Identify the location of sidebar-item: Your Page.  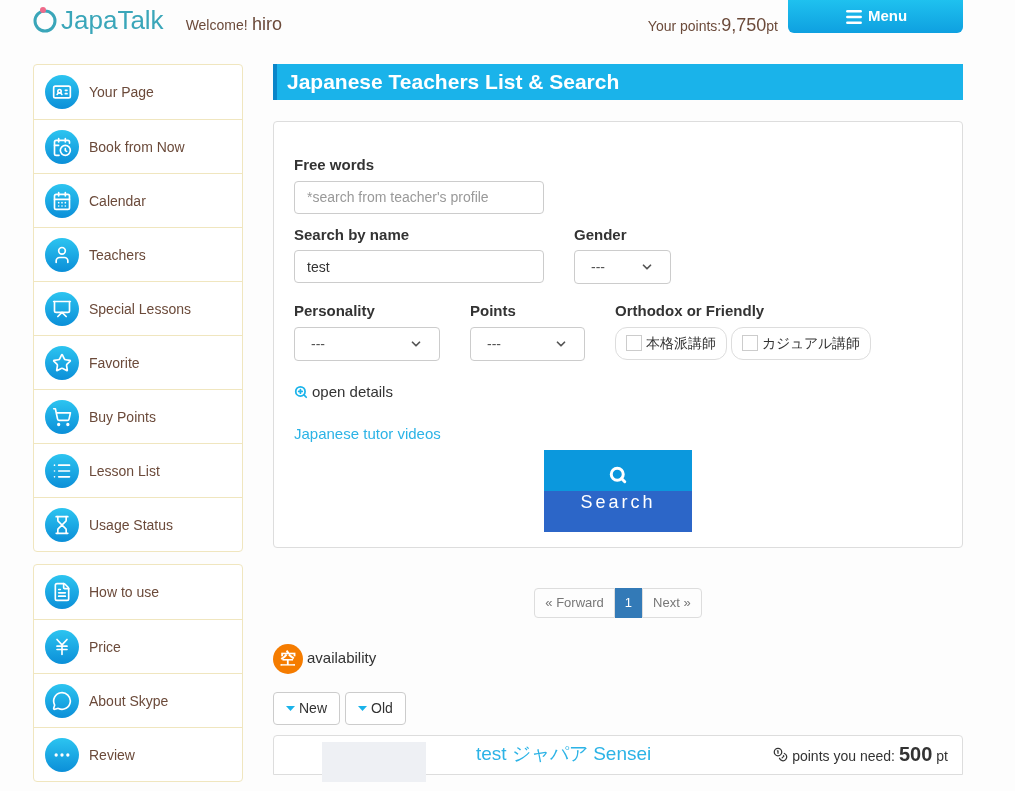
(138, 92).